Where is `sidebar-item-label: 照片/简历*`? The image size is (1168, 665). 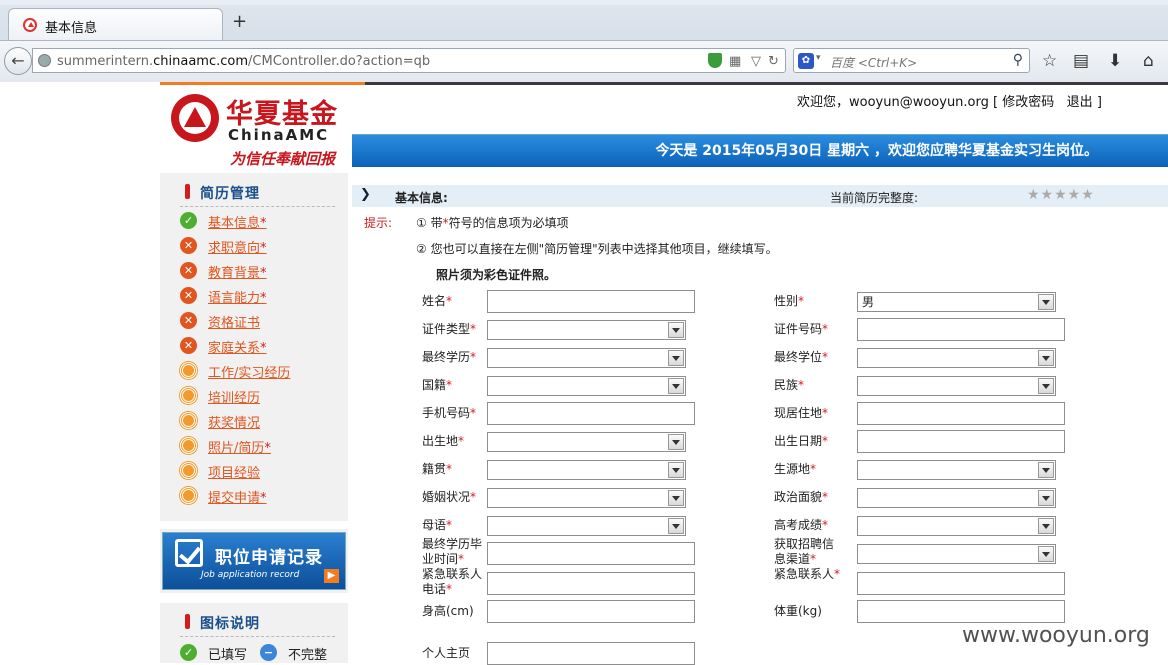 sidebar-item-label: 照片/简历* is located at coordinates (239, 446).